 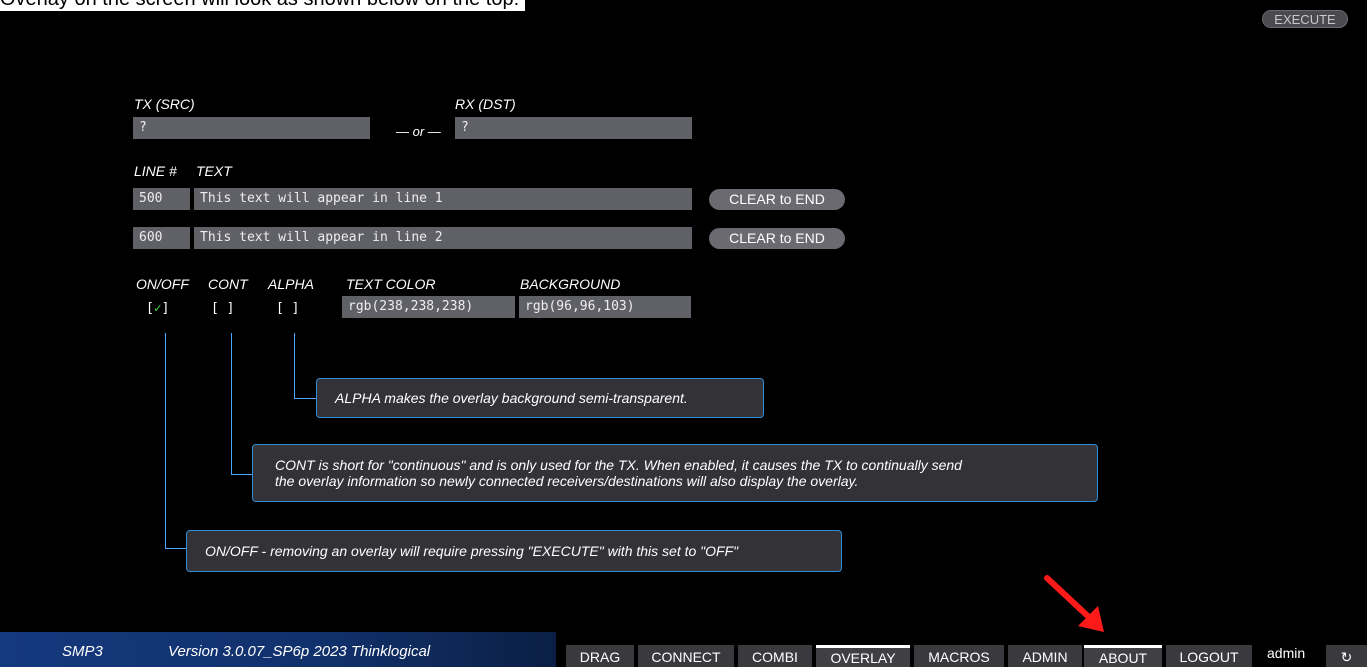 What do you see at coordinates (175, 548) in the screenshot?
I see `onoff-connector-horizontal` at bounding box center [175, 548].